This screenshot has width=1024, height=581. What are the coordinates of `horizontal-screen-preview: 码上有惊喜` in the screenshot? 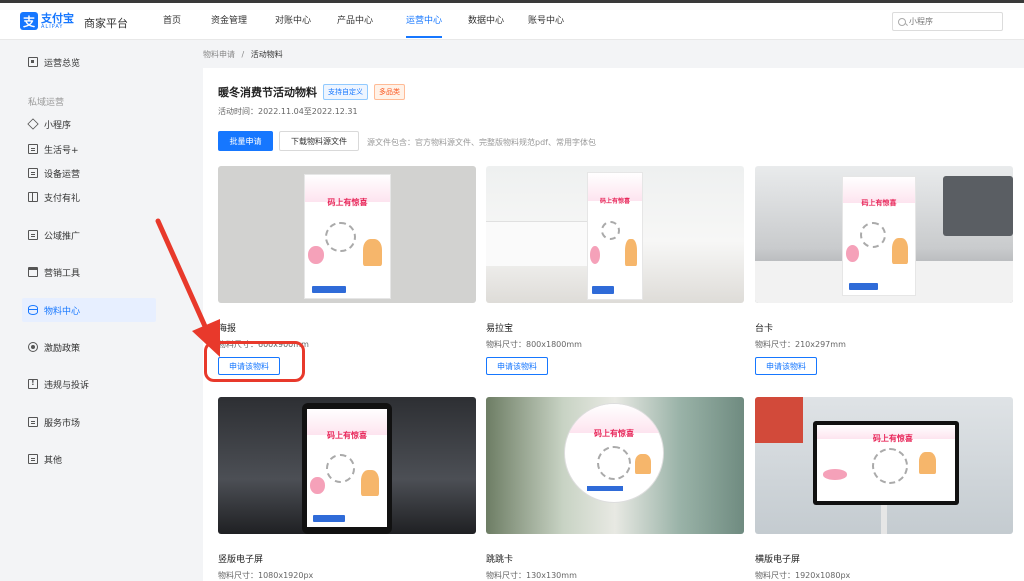 It's located at (884, 465).